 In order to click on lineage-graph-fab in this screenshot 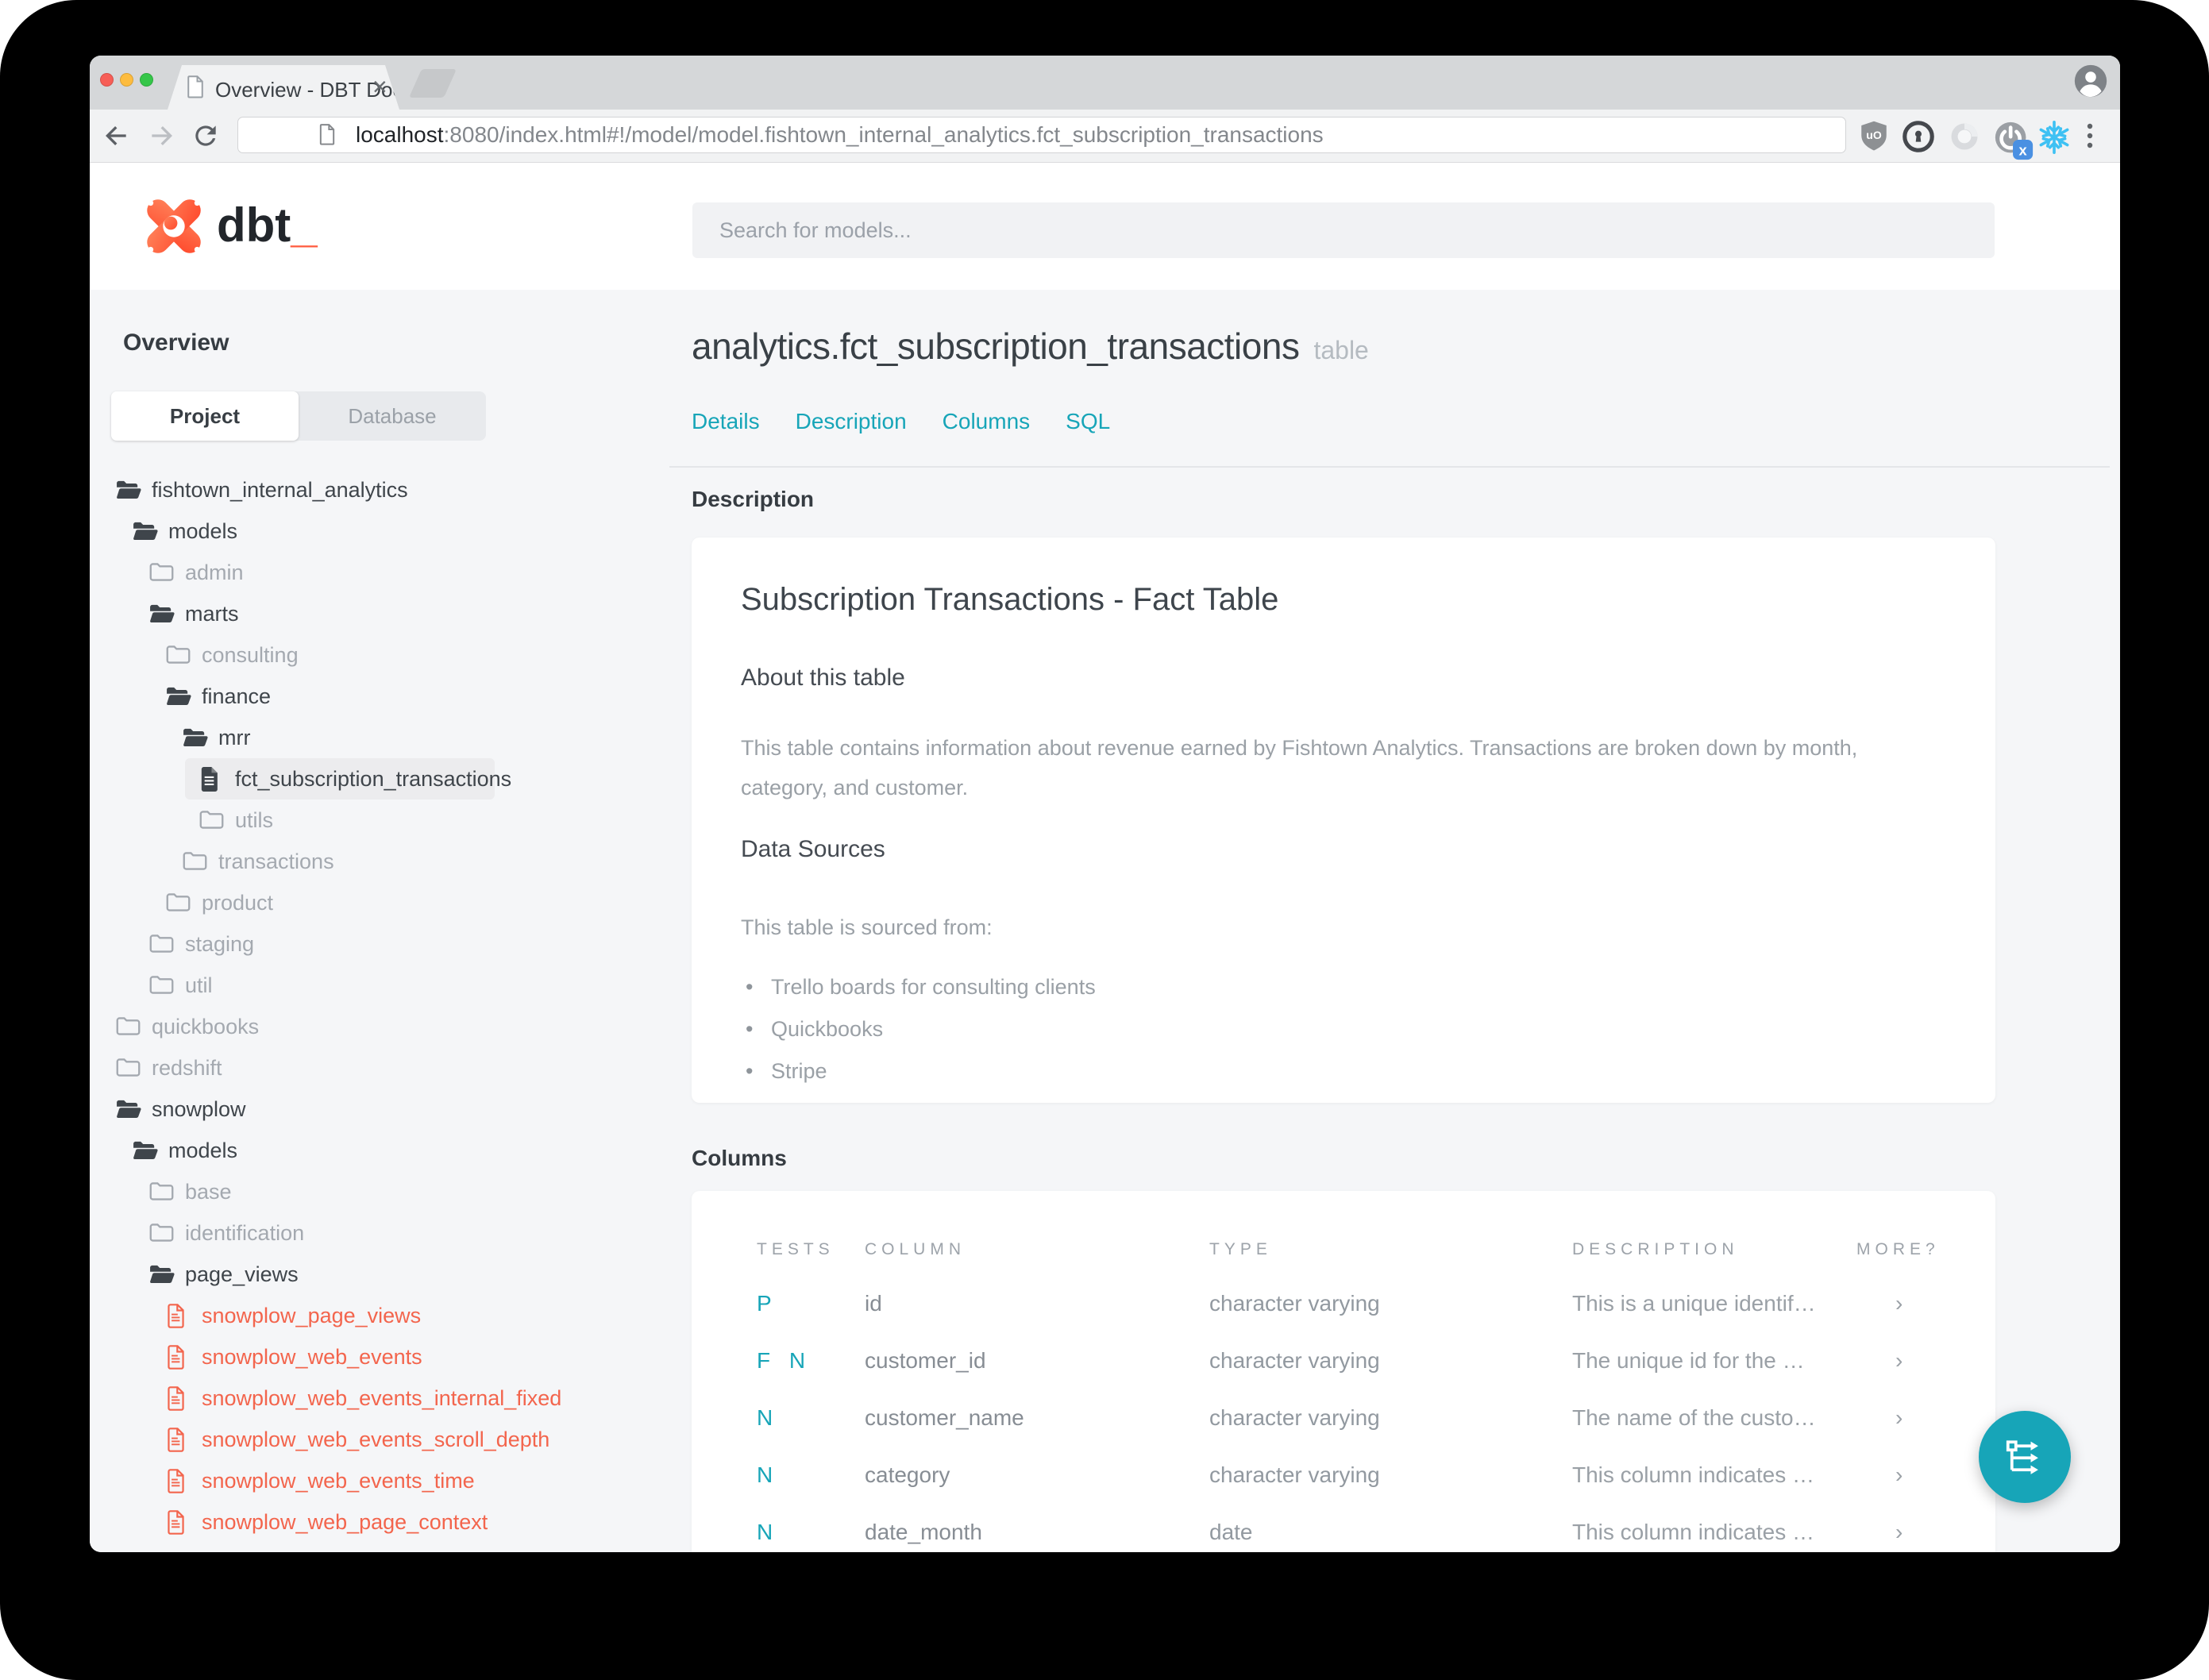, I will do `click(2025, 1457)`.